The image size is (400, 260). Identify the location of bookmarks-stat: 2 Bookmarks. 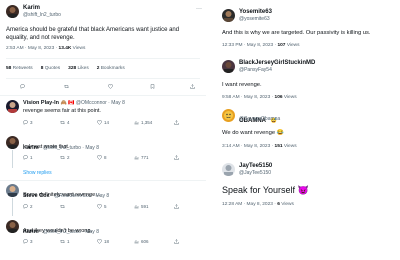
(111, 68).